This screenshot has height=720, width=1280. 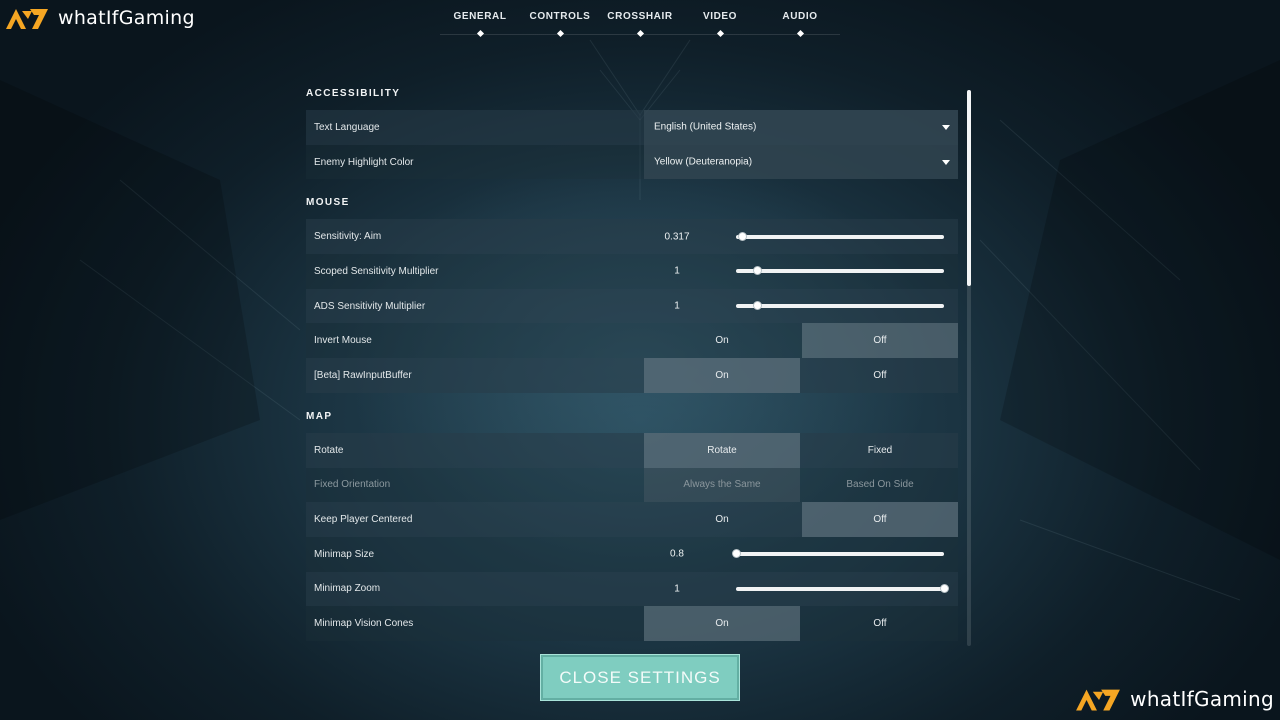 What do you see at coordinates (800, 16) in the screenshot?
I see `tab-audio-label: AUDIO` at bounding box center [800, 16].